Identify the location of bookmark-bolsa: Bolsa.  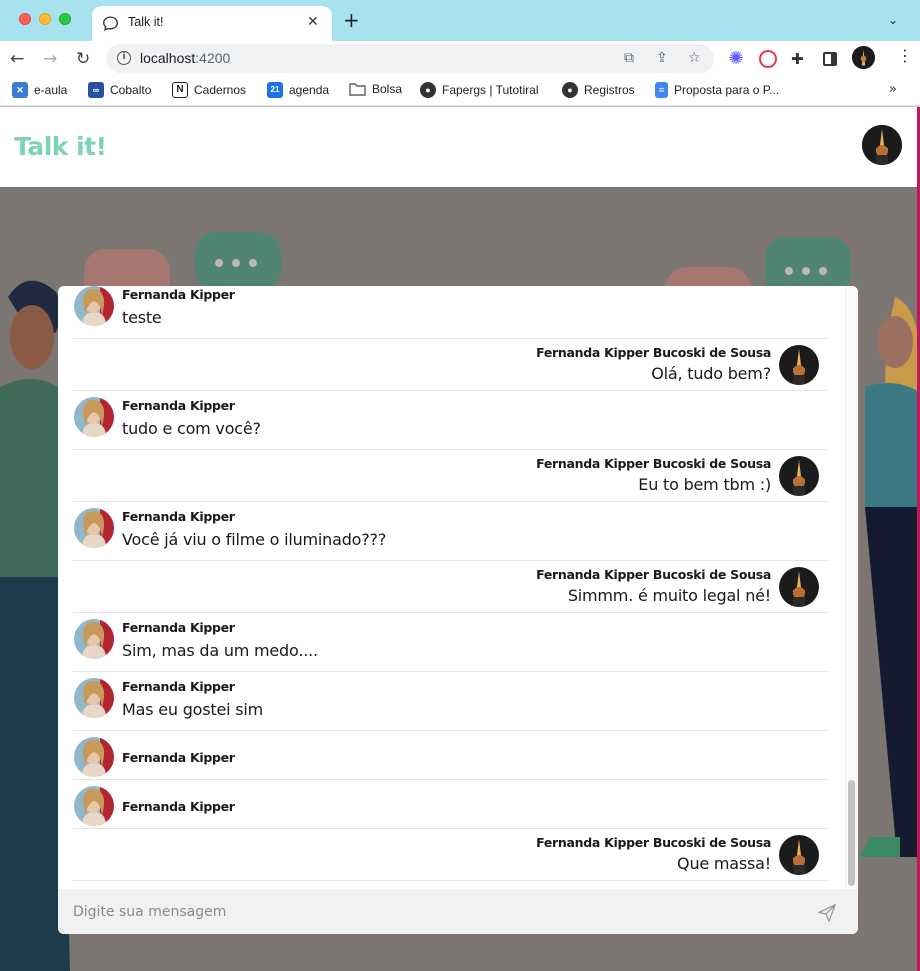
(375, 89).